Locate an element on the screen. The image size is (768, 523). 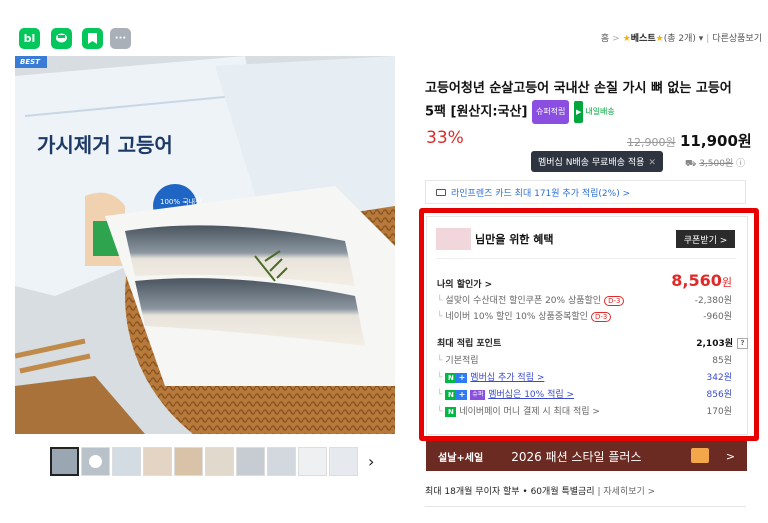
super-icon: 슈퍼 is located at coordinates (478, 394).